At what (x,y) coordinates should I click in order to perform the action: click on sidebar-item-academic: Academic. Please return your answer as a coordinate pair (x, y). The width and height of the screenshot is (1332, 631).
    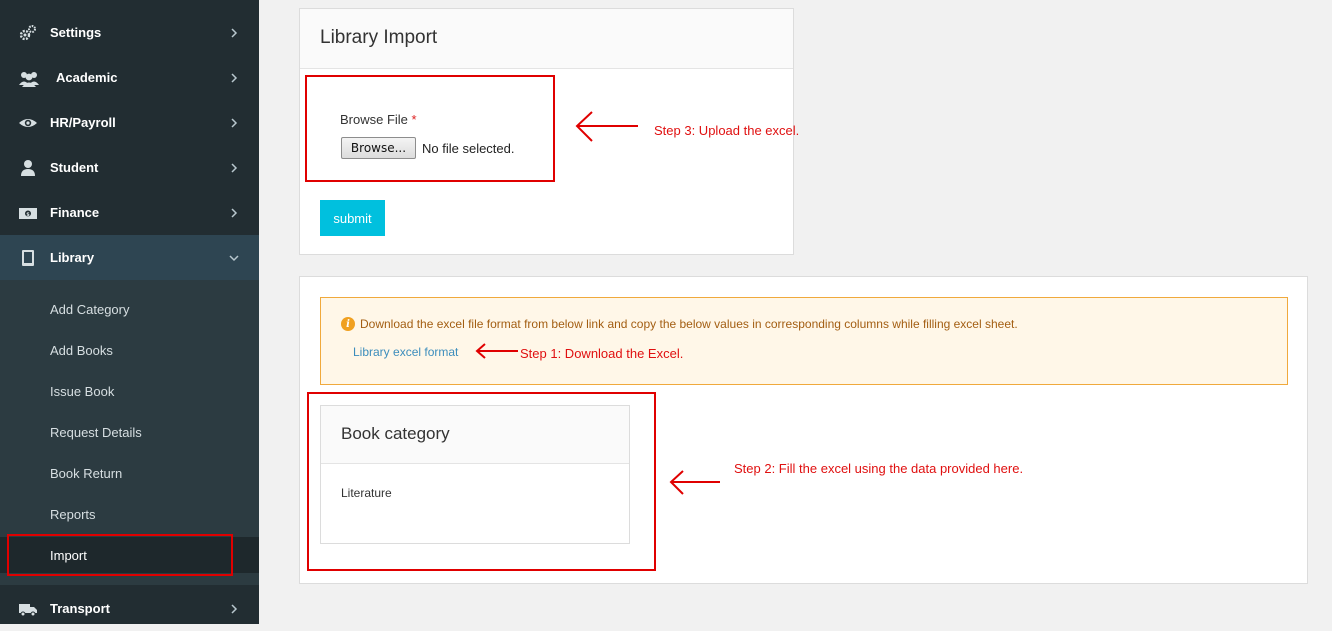
    Looking at the image, I should click on (129, 77).